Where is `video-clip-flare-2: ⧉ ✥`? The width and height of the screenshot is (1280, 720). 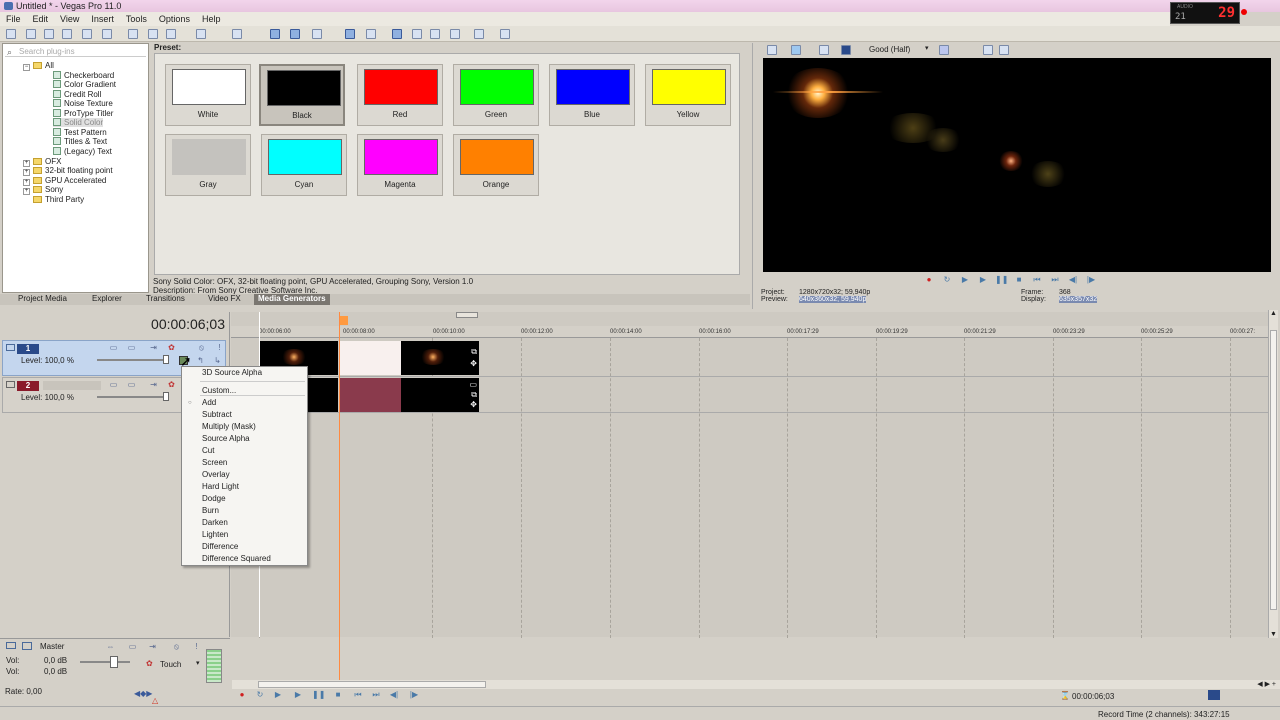 video-clip-flare-2: ⧉ ✥ is located at coordinates (440, 358).